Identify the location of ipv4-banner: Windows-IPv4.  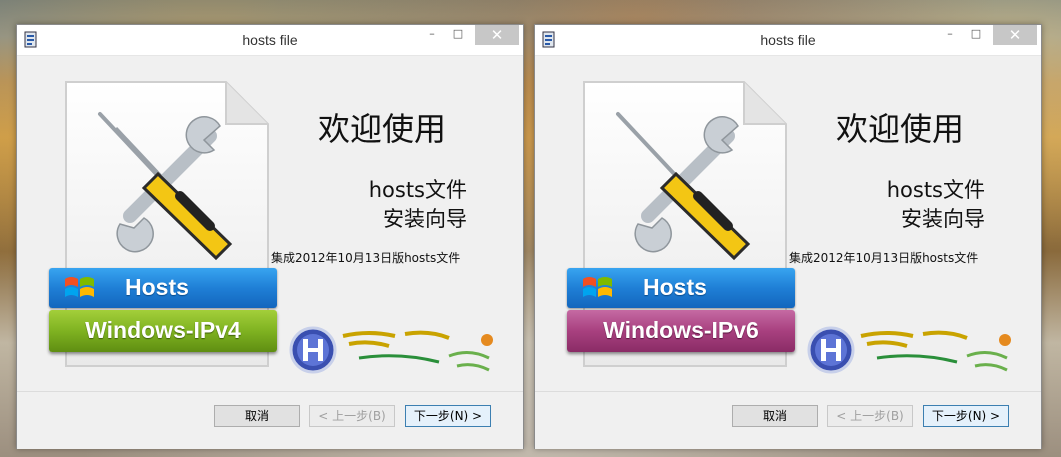
(163, 331).